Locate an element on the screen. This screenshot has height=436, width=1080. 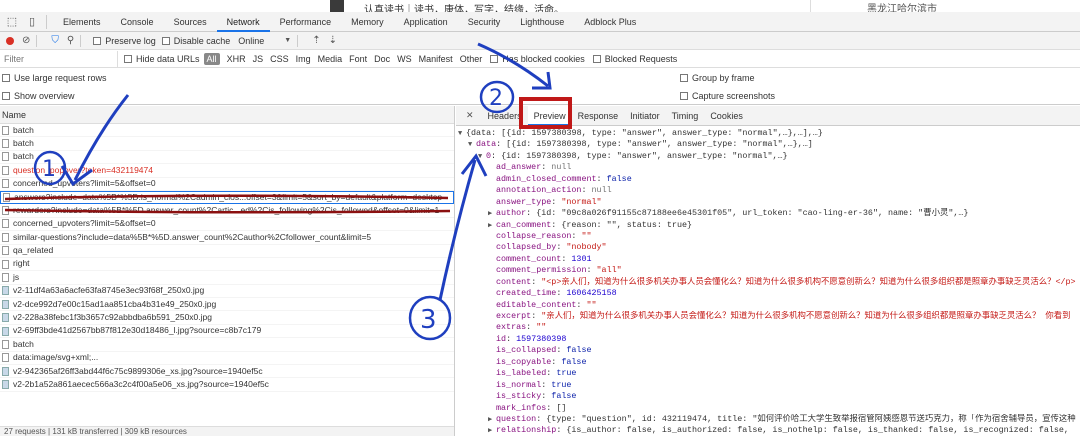
group-by-frame-checkbox: Group by frame is located at coordinates (717, 78).